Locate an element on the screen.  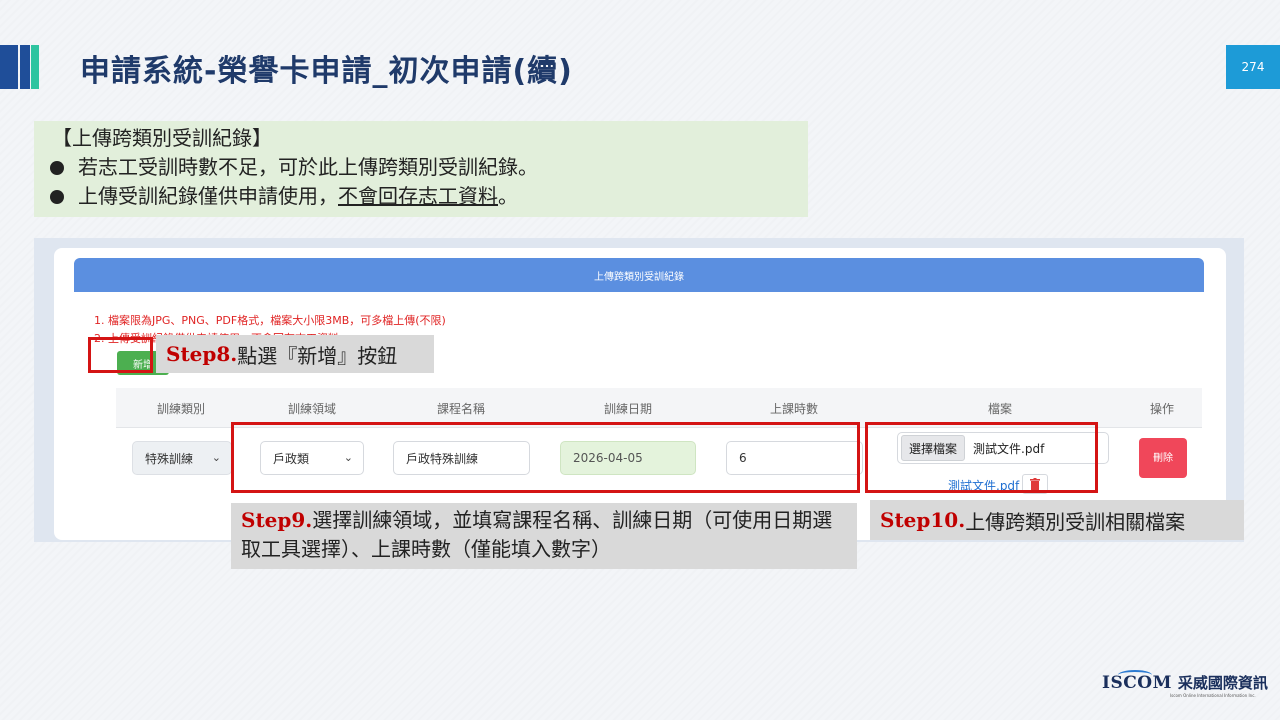
highlight-add-button is located at coordinates (120, 355).